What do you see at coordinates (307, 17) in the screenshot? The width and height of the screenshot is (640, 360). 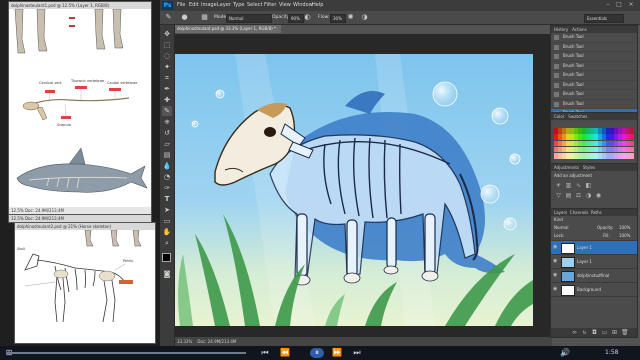 I see `pressure-opacity-icon: ◐` at bounding box center [307, 17].